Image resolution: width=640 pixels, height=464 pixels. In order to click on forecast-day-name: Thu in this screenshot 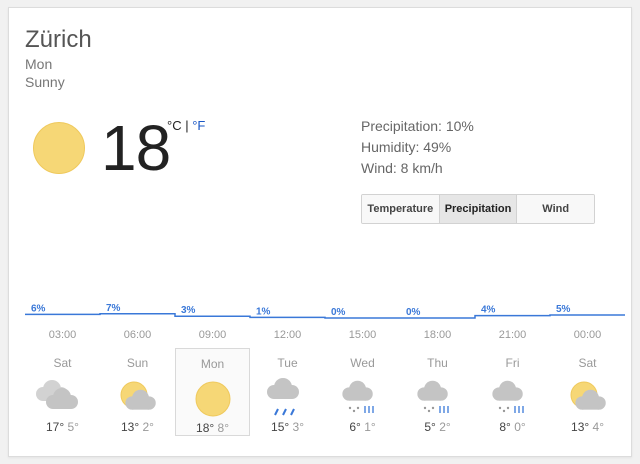, I will do `click(437, 363)`.